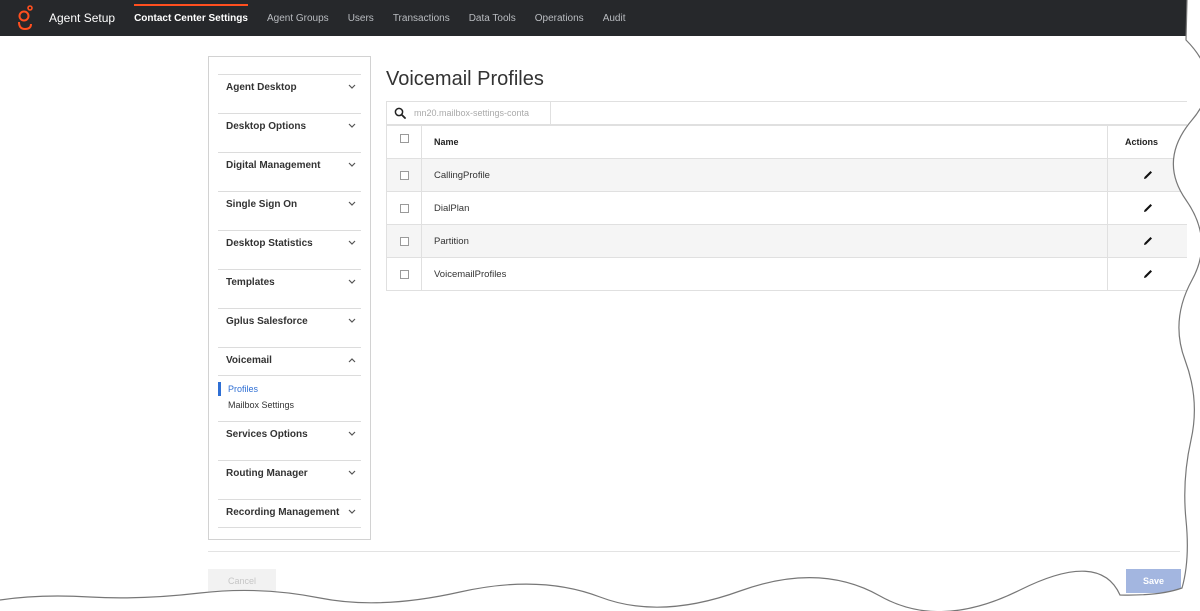 The height and width of the screenshot is (611, 1200). I want to click on profile-name: CallingProfile, so click(462, 175).